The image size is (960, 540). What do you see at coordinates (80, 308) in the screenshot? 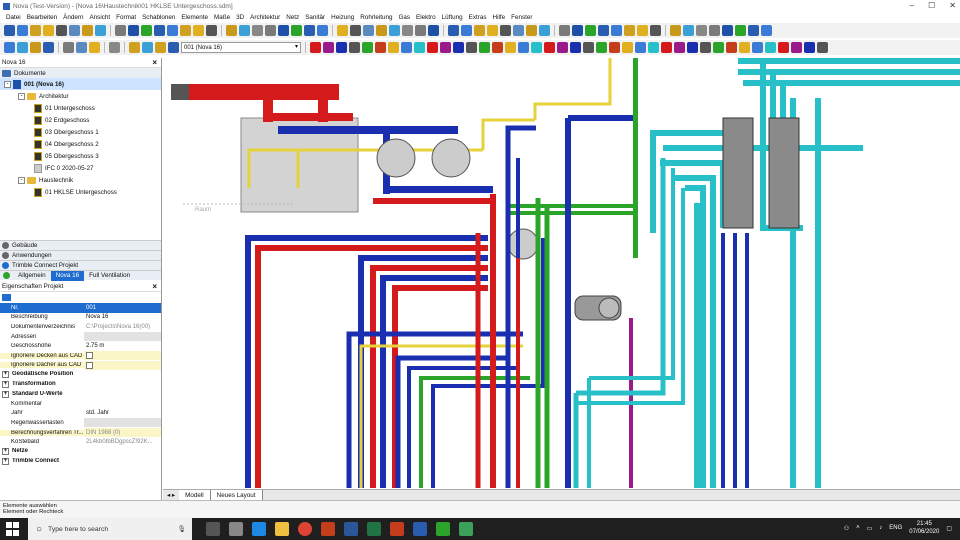
I see `property-row: Nr. 001` at bounding box center [80, 308].